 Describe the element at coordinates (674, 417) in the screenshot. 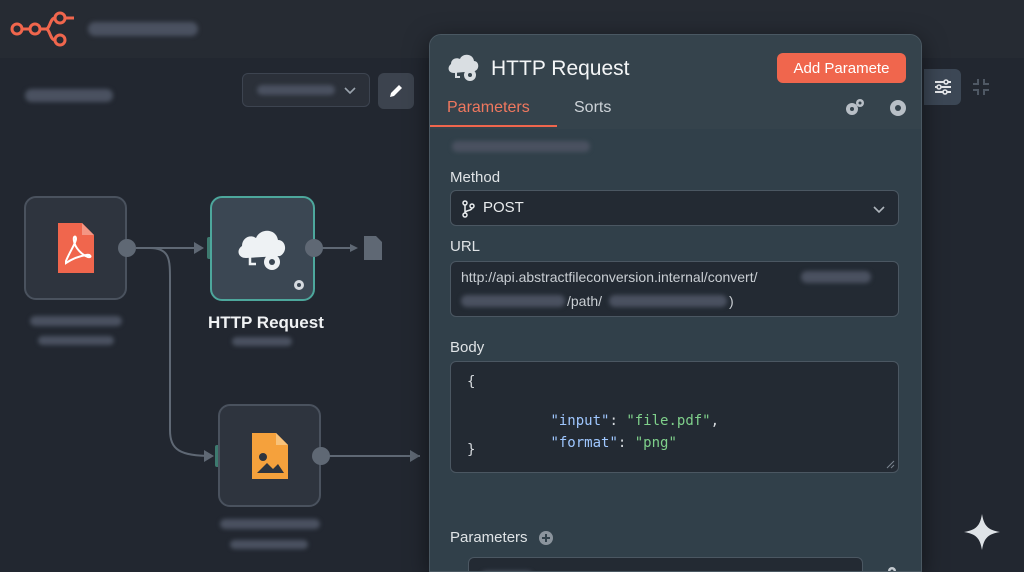

I see `body-textarea: { "input": "file.pdf", "format": "png" }` at that location.